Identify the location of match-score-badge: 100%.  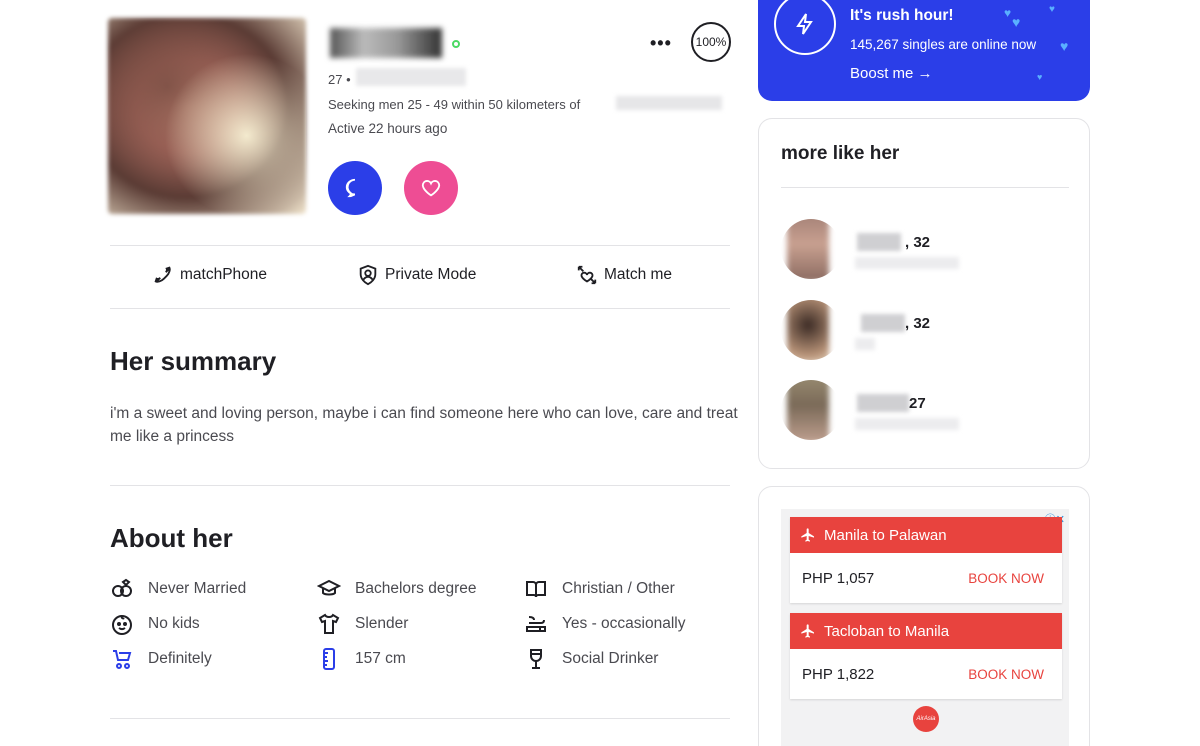
(711, 42).